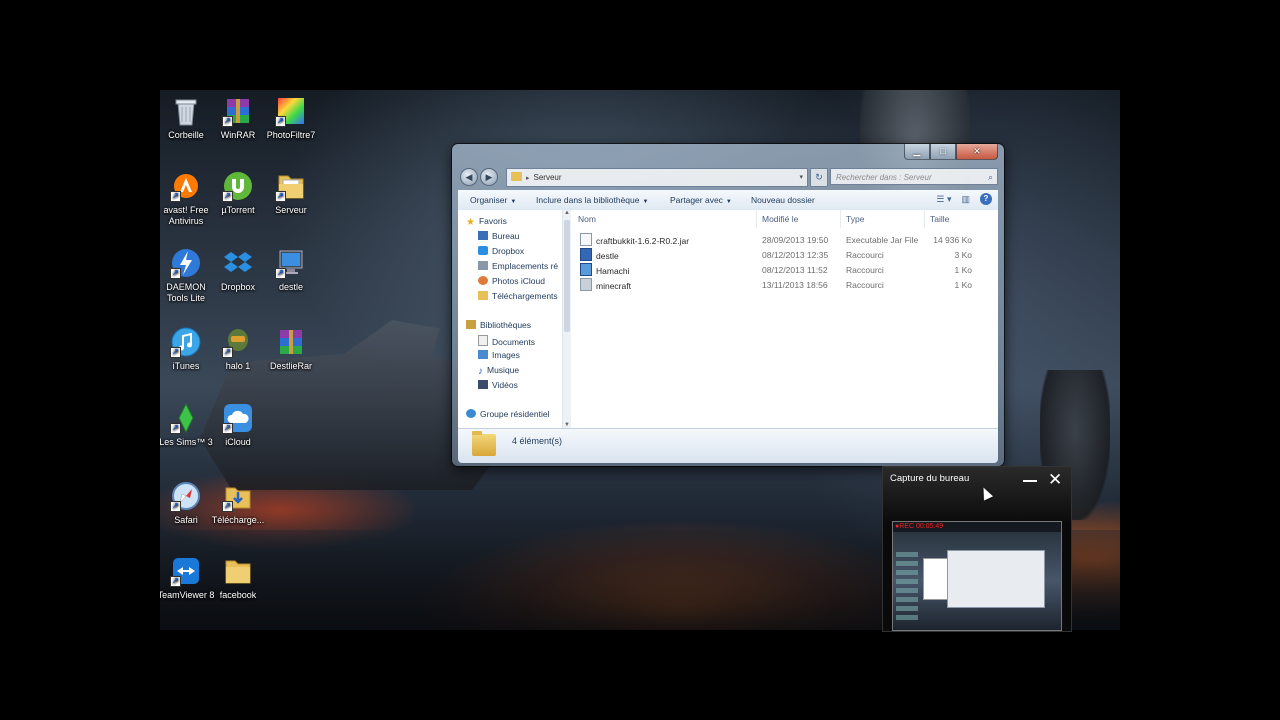  I want to click on back-button: ◀, so click(469, 177).